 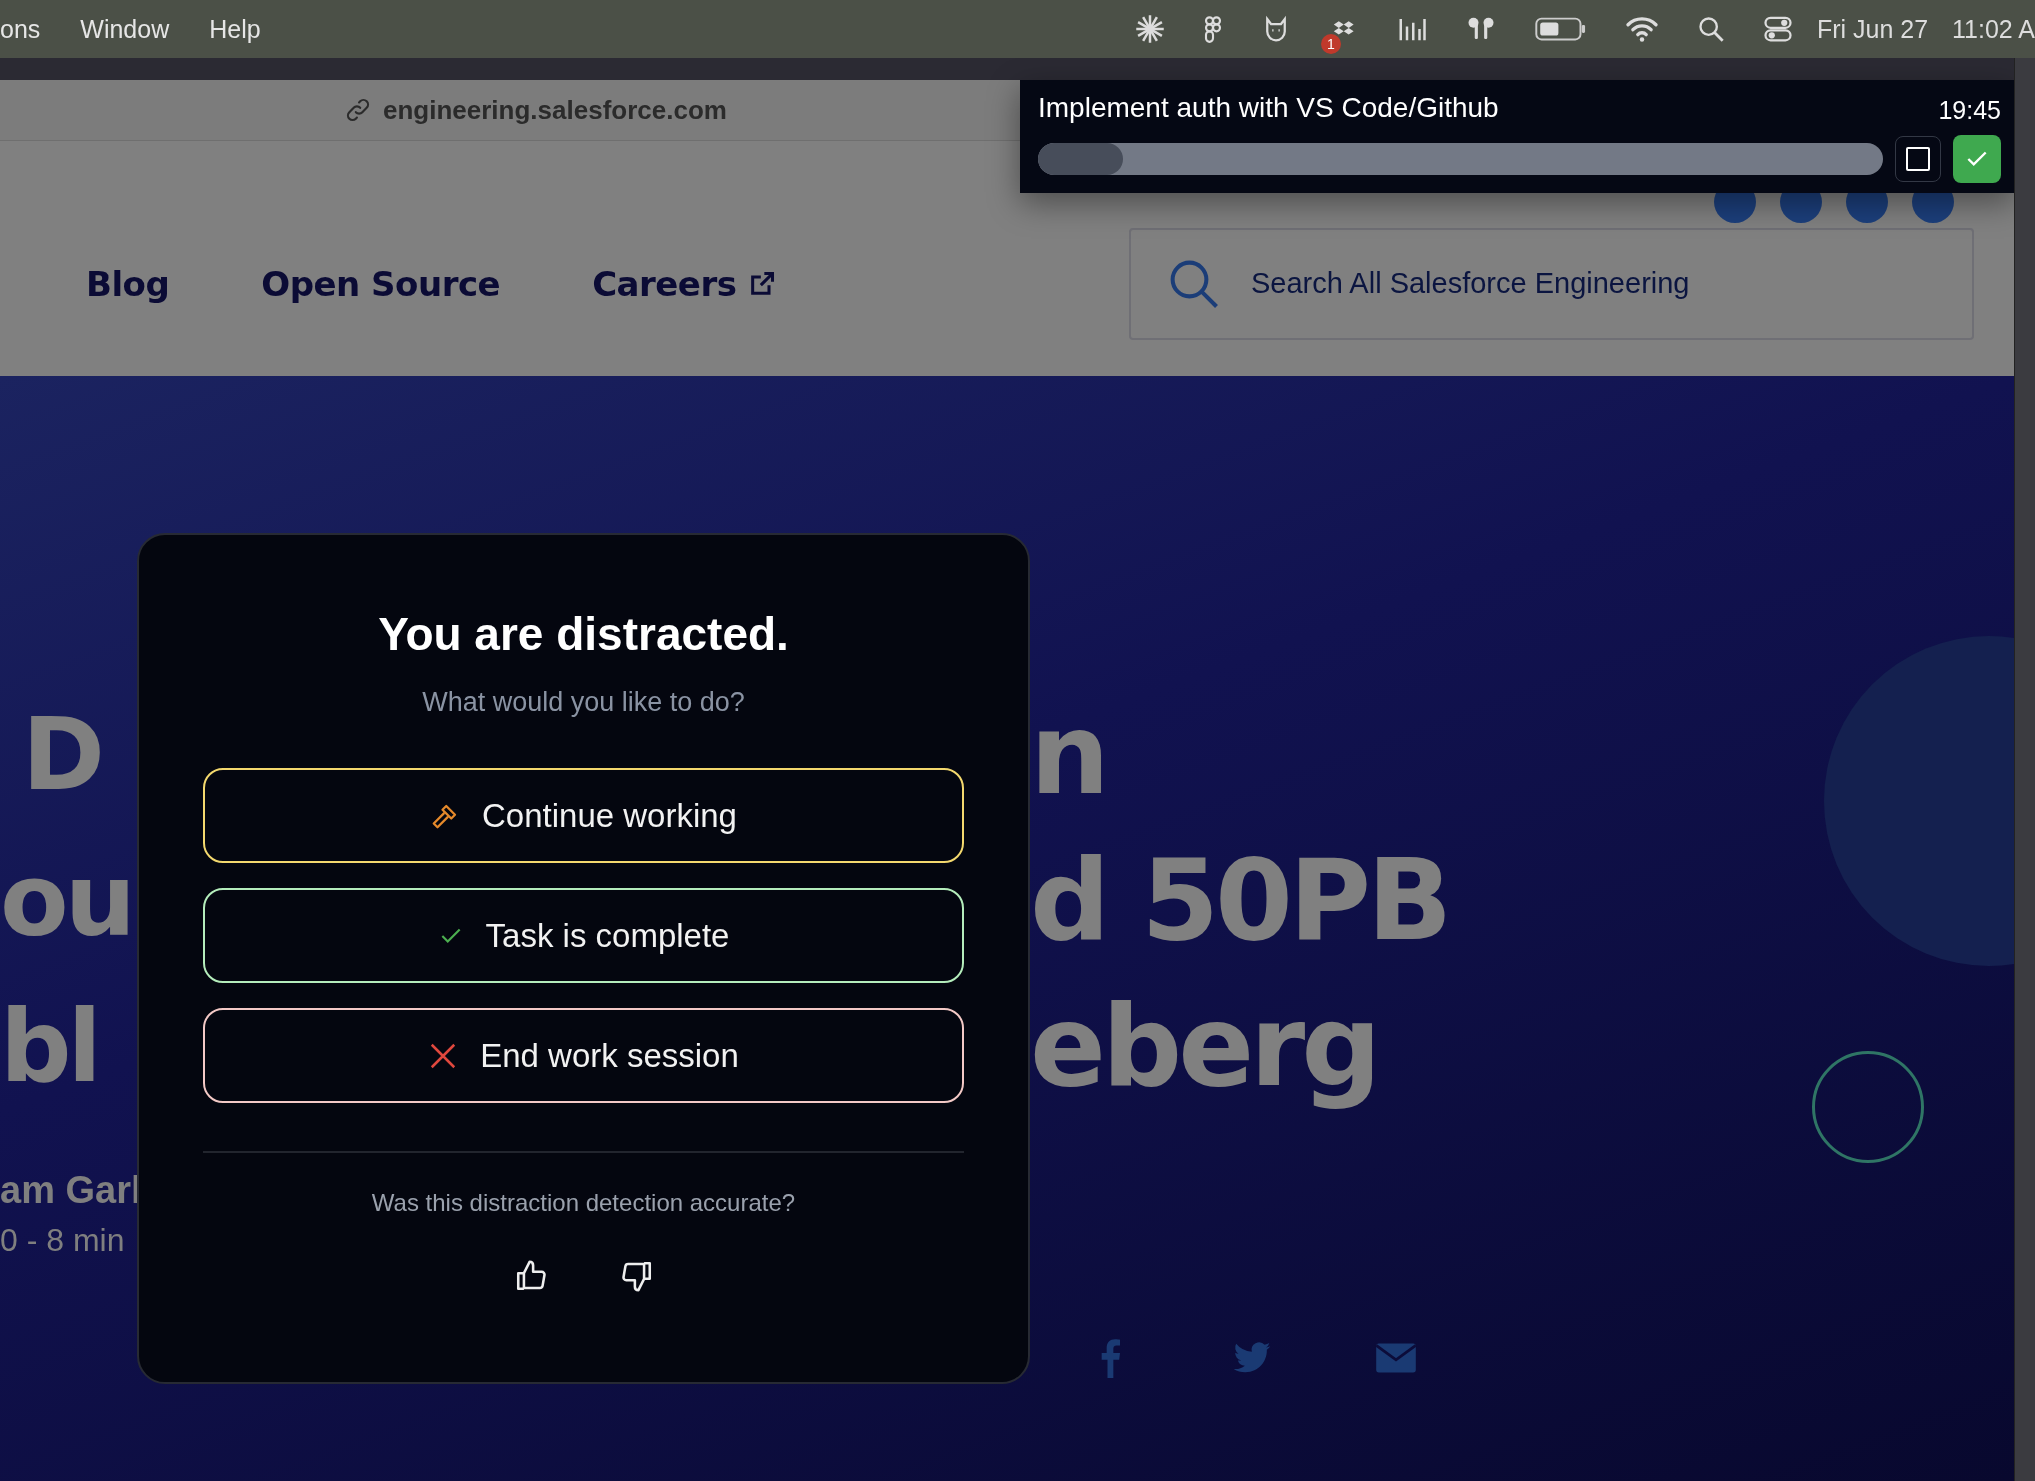 What do you see at coordinates (1641, 29) in the screenshot?
I see `wifi-icon` at bounding box center [1641, 29].